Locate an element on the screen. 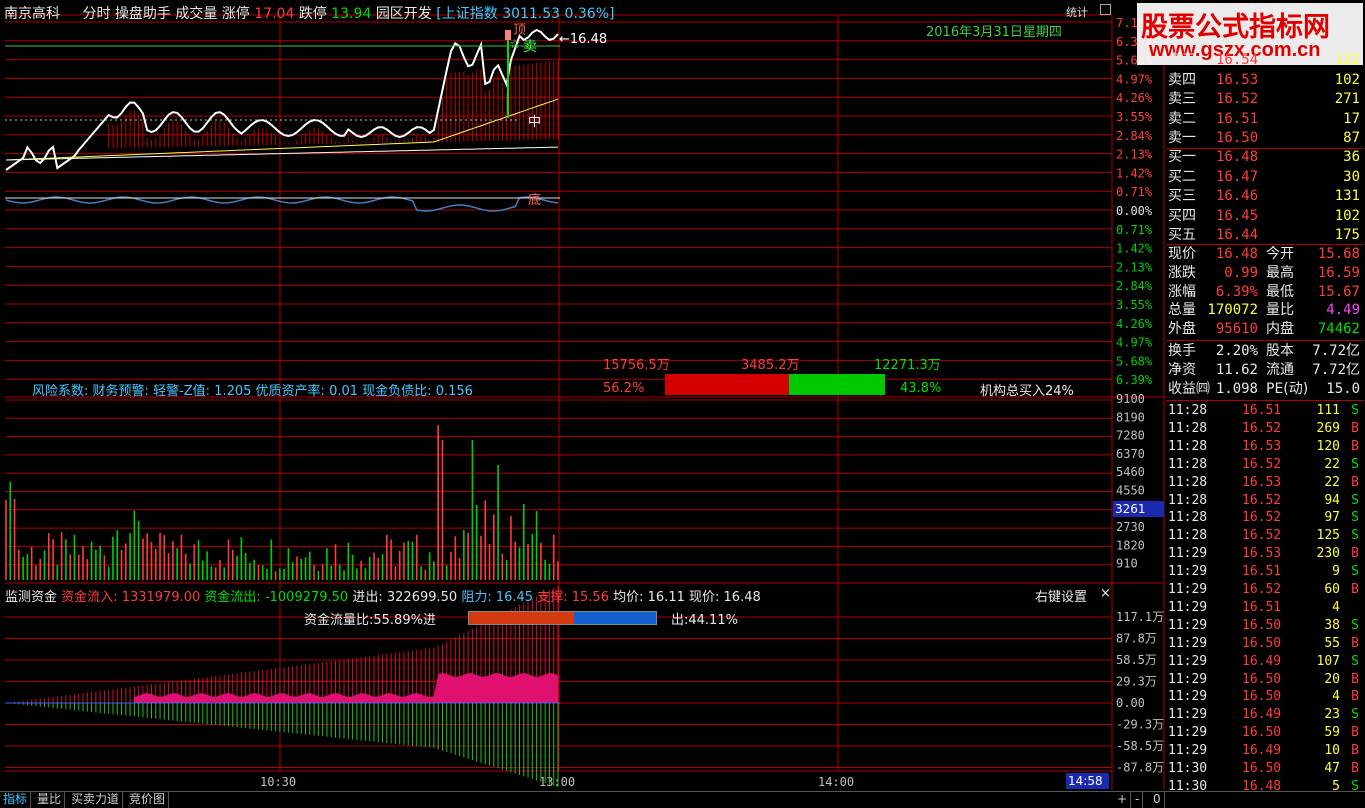 This screenshot has height=808, width=1365. bottom-tab-bar: 指标 量比 买卖力道 竞价图 + -0 is located at coordinates (682, 799).